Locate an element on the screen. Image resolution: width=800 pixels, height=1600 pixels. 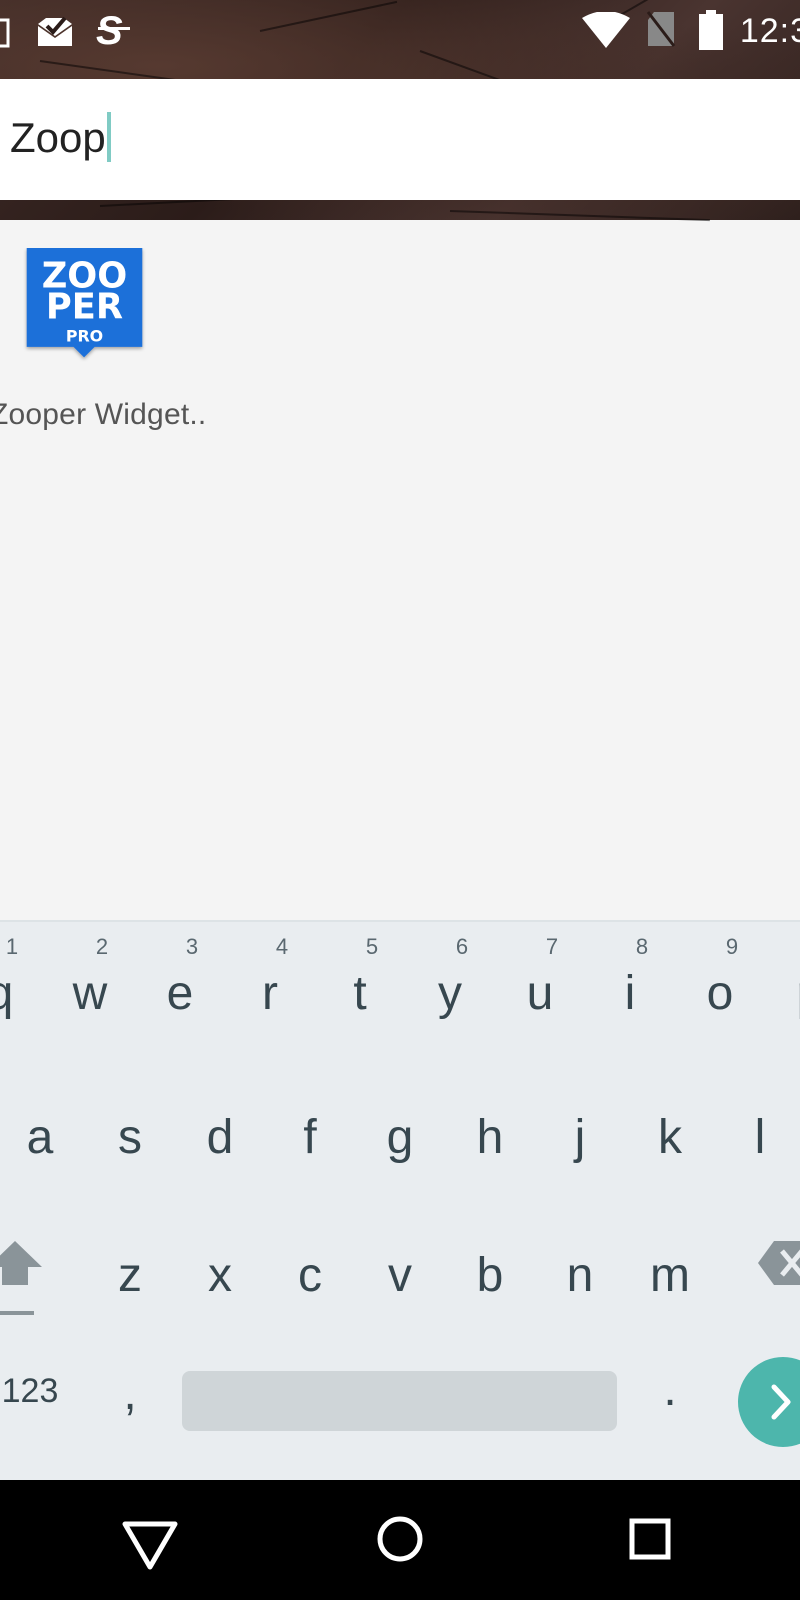
status-bar: S 12:3 is located at coordinates (400, 33).